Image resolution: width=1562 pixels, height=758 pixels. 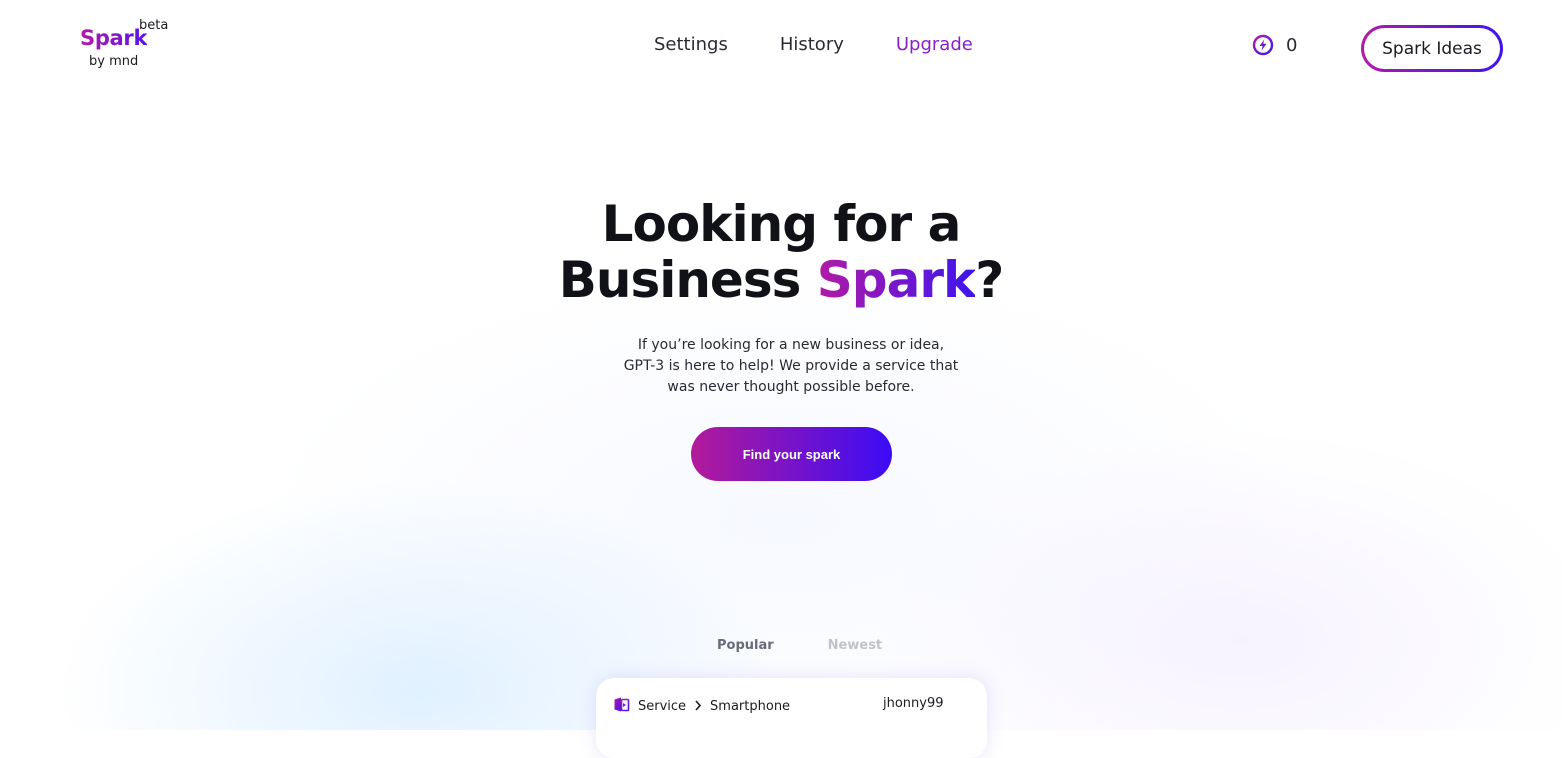 I want to click on nav-history: History, so click(x=812, y=44).